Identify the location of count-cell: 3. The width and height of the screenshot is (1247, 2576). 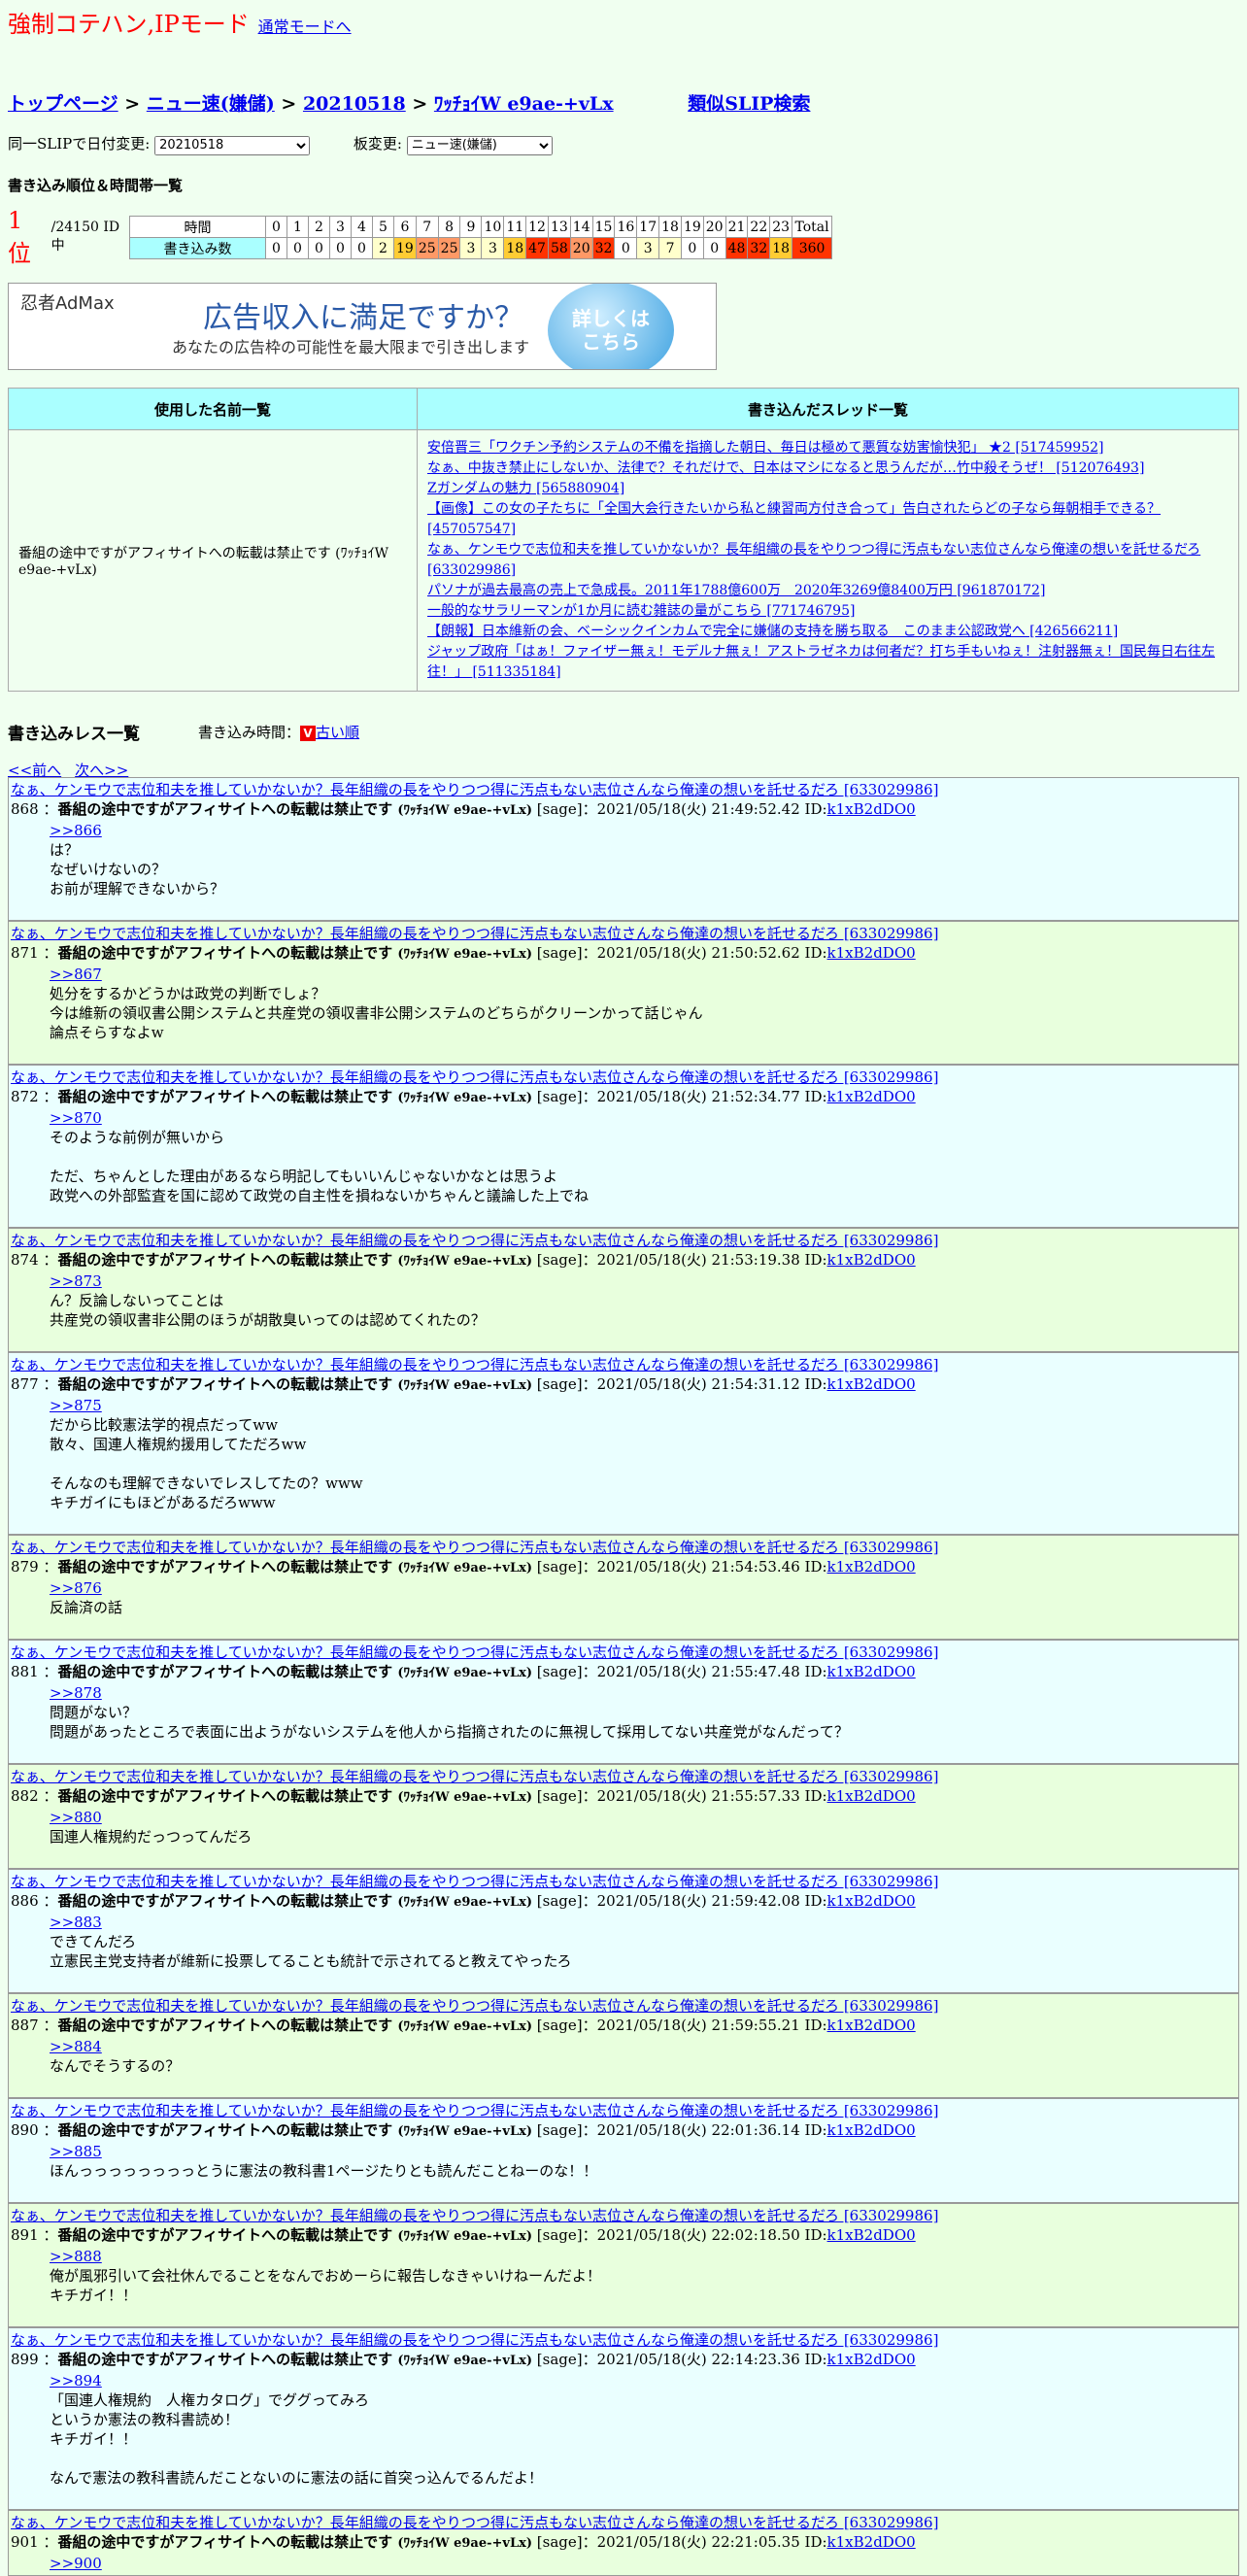
(471, 248).